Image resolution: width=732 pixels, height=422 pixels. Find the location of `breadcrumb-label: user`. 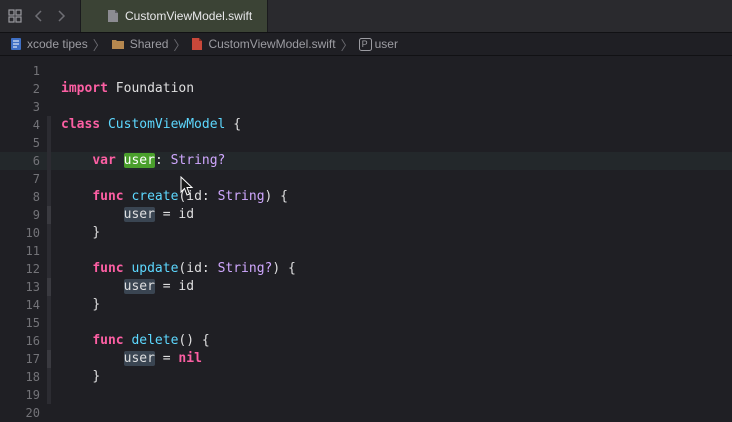

breadcrumb-label: user is located at coordinates (386, 44).